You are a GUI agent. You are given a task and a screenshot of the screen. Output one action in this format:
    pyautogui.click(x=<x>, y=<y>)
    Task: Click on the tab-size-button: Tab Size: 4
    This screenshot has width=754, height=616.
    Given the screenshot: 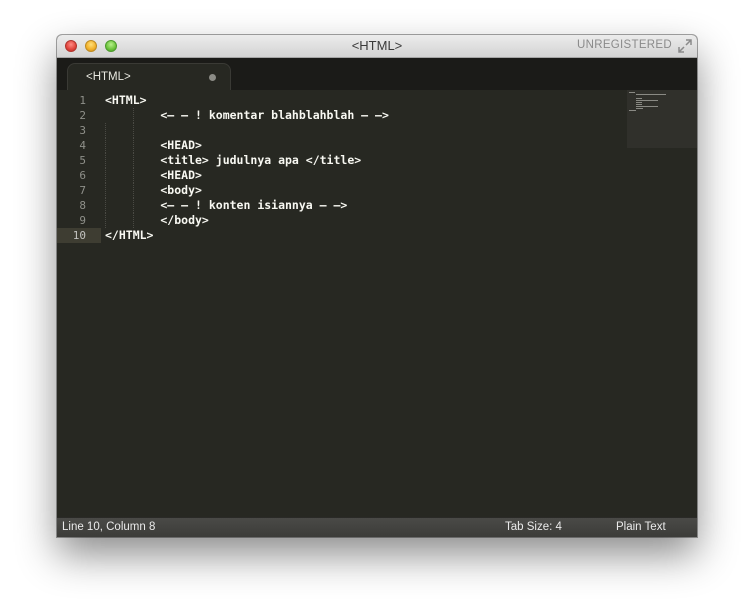 What is the action you would take?
    pyautogui.click(x=533, y=527)
    